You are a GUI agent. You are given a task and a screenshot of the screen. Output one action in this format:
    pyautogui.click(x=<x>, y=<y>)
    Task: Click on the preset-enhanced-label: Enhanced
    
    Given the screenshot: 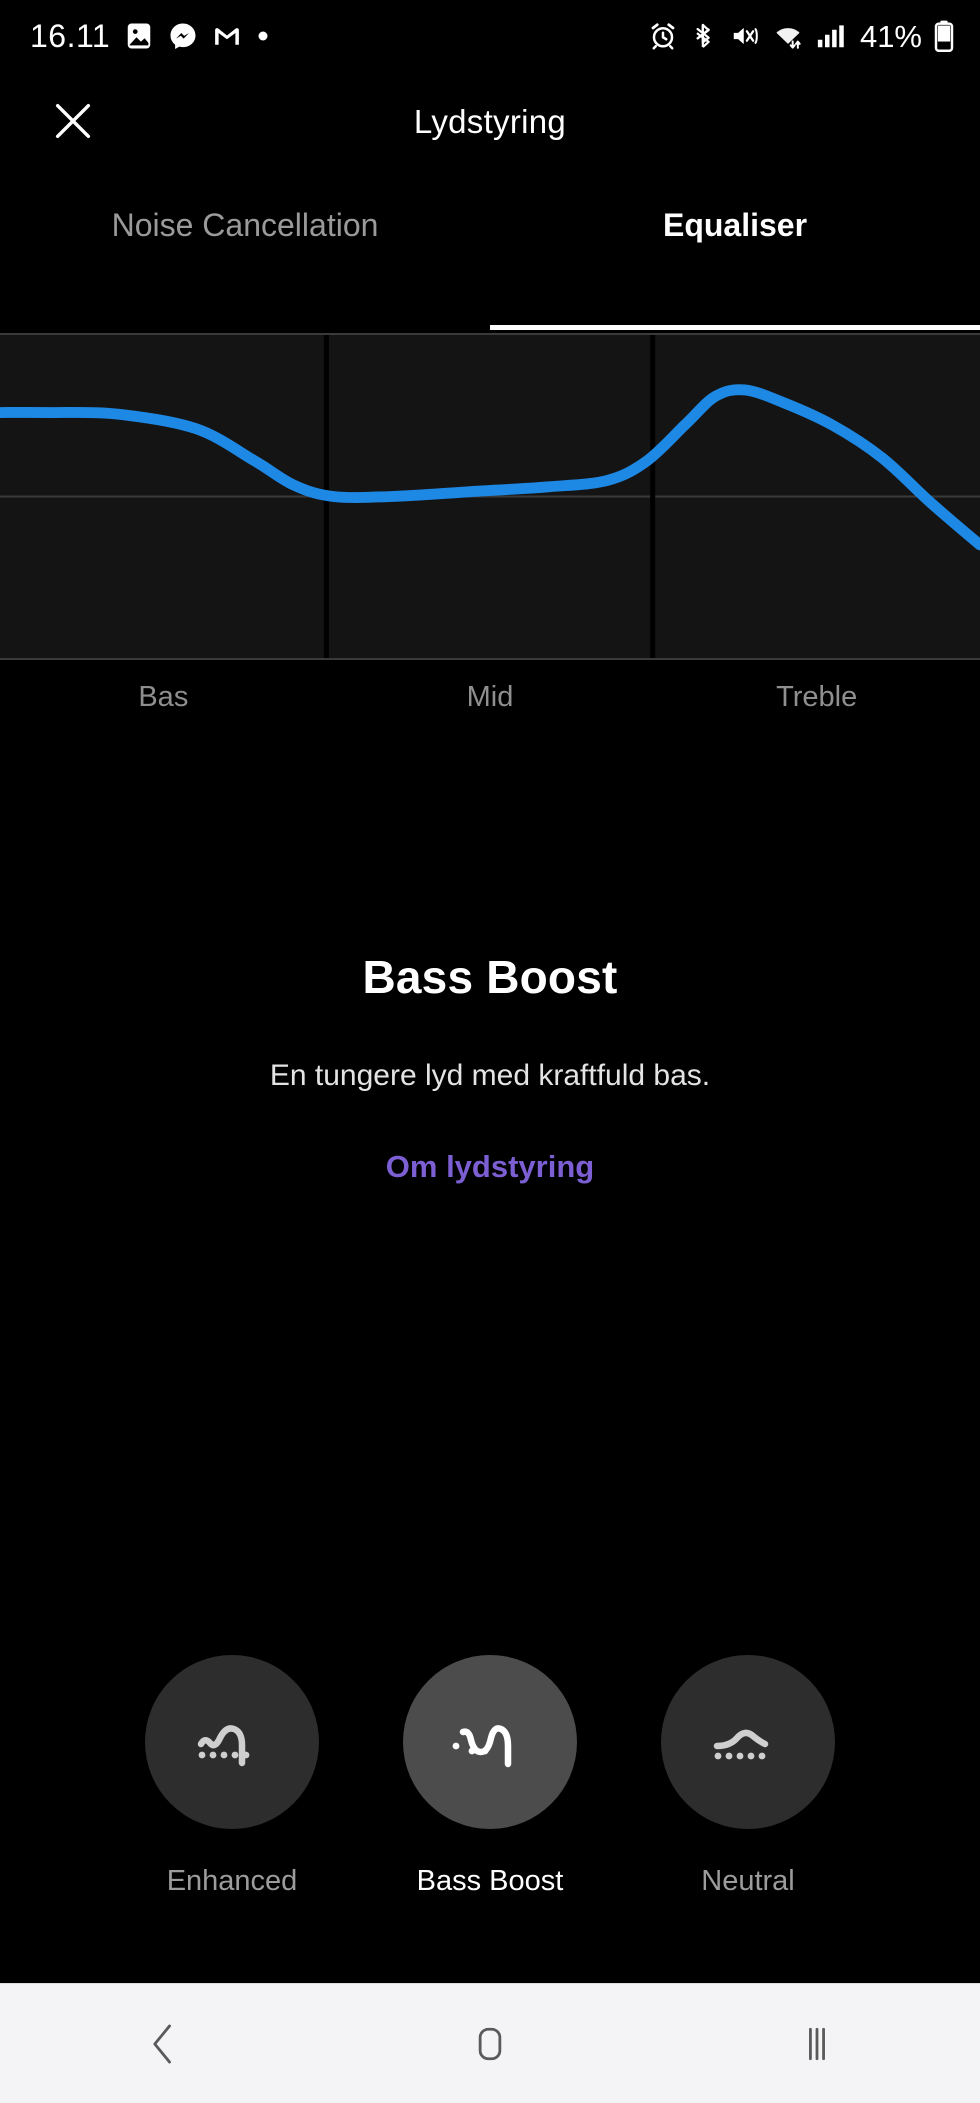 What is the action you would take?
    pyautogui.click(x=232, y=1881)
    